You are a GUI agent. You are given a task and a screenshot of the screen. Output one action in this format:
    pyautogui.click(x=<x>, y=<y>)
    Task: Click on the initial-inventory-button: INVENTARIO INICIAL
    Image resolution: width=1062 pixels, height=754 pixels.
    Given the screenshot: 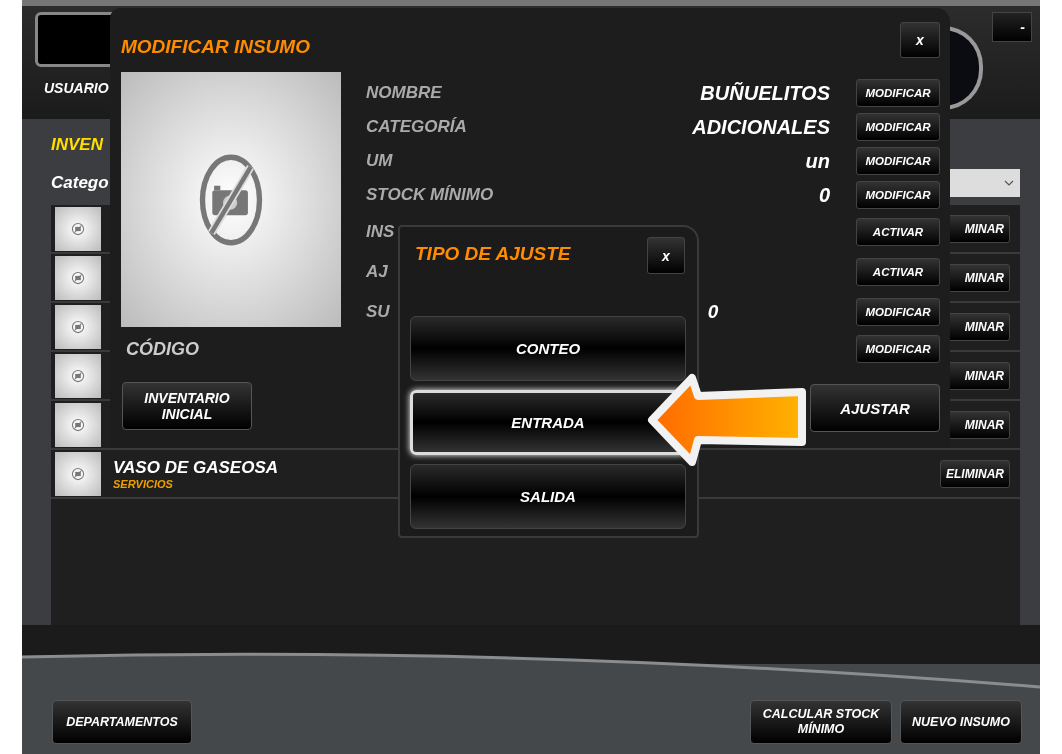 What is the action you would take?
    pyautogui.click(x=187, y=406)
    